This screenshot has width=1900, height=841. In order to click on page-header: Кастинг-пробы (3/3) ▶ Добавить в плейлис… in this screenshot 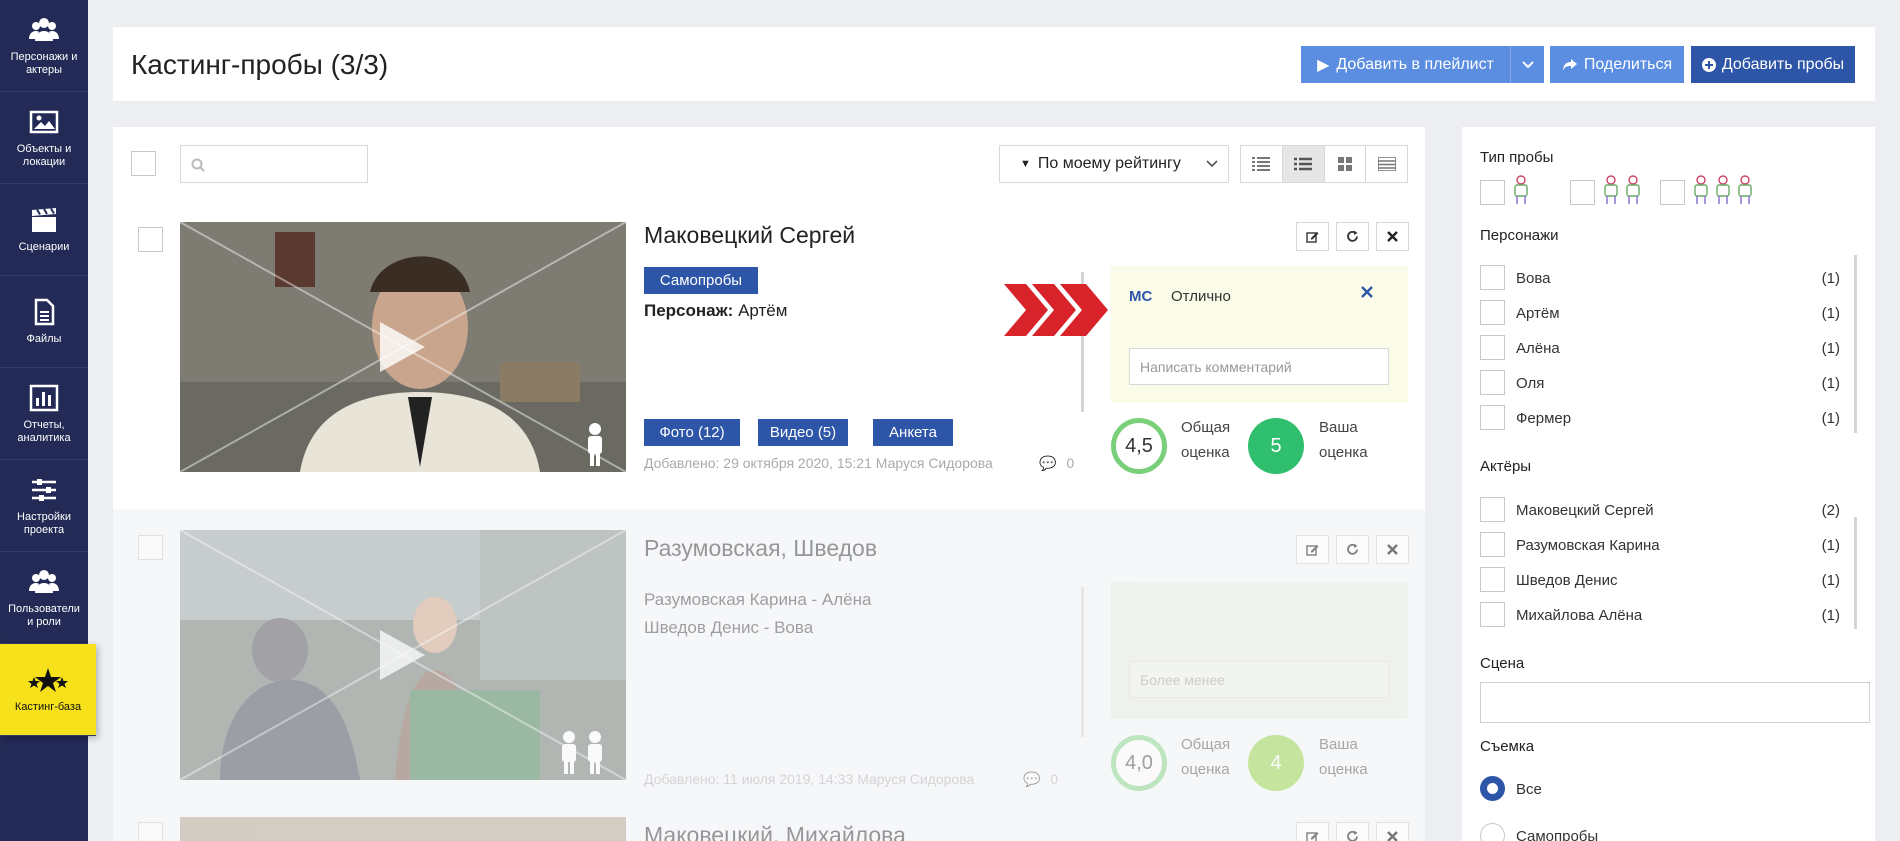, I will do `click(994, 64)`.